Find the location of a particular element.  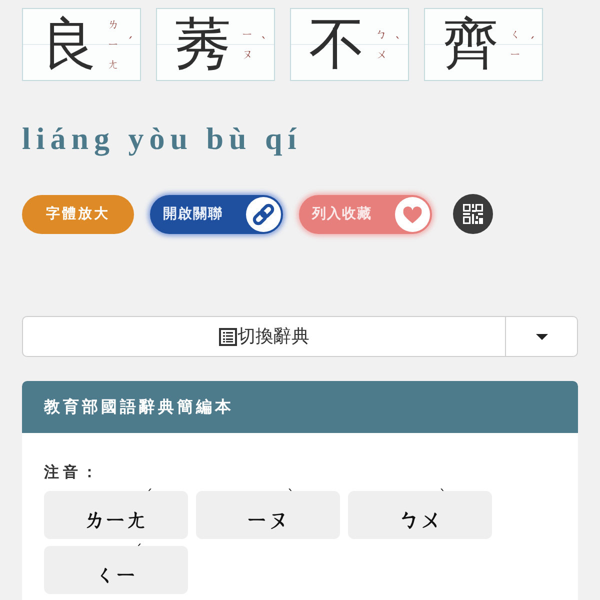

qr-code-button is located at coordinates (473, 214).